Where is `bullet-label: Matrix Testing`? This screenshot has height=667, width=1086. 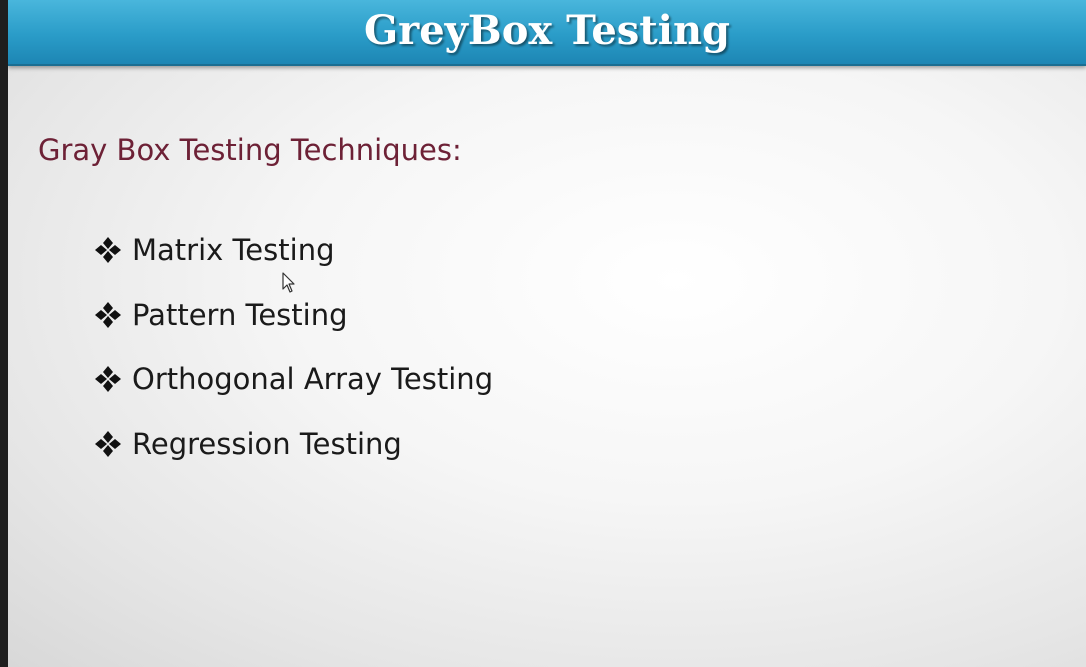
bullet-label: Matrix Testing is located at coordinates (233, 250).